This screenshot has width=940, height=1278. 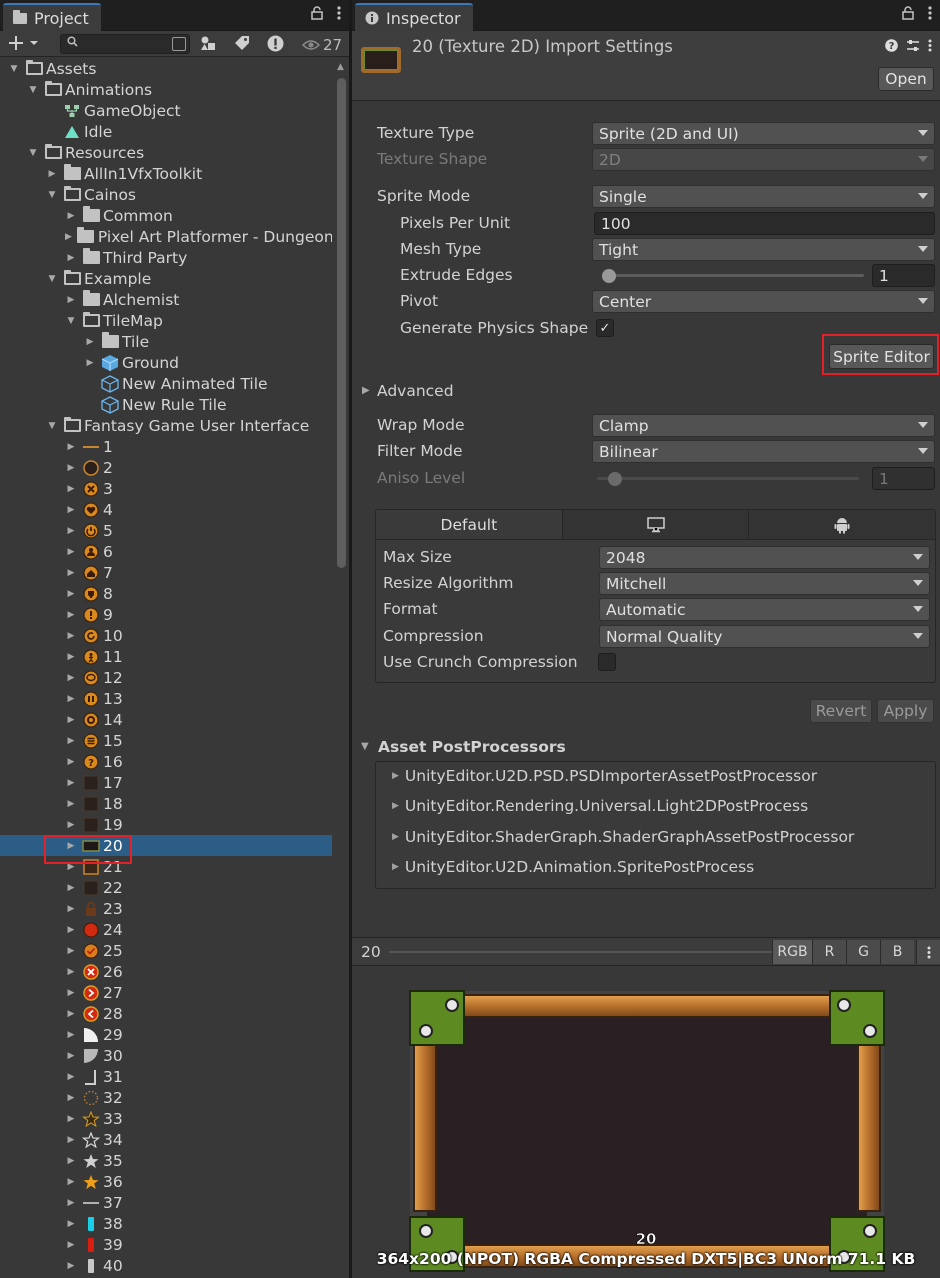 I want to click on tab-standalone, so click(x=656, y=524).